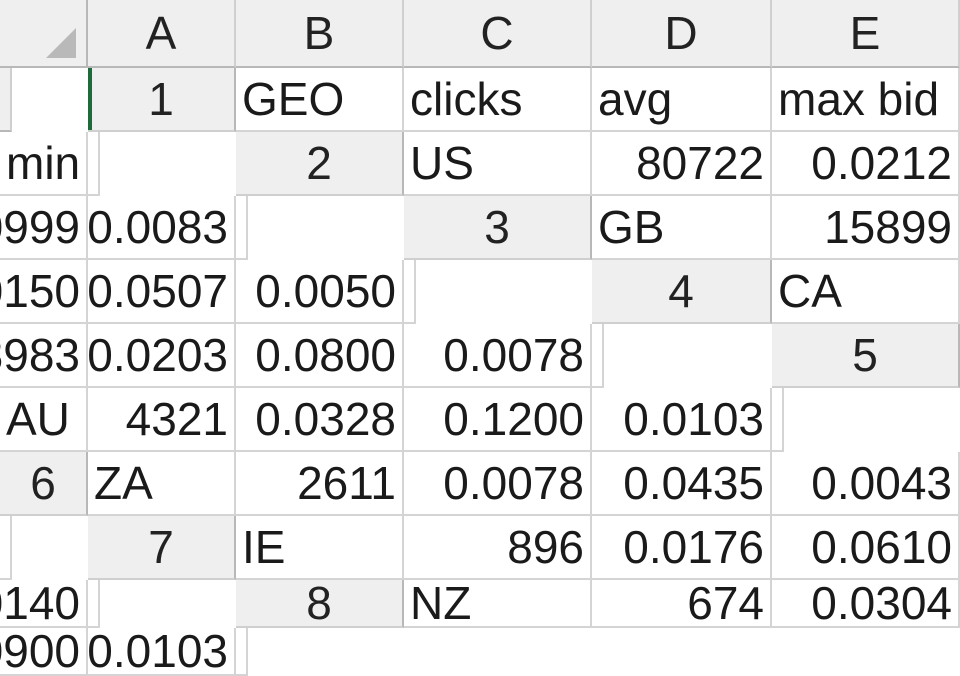 Image resolution: width=960 pixels, height=676 pixels. Describe the element at coordinates (682, 34) in the screenshot. I see `column-header-d: D` at that location.